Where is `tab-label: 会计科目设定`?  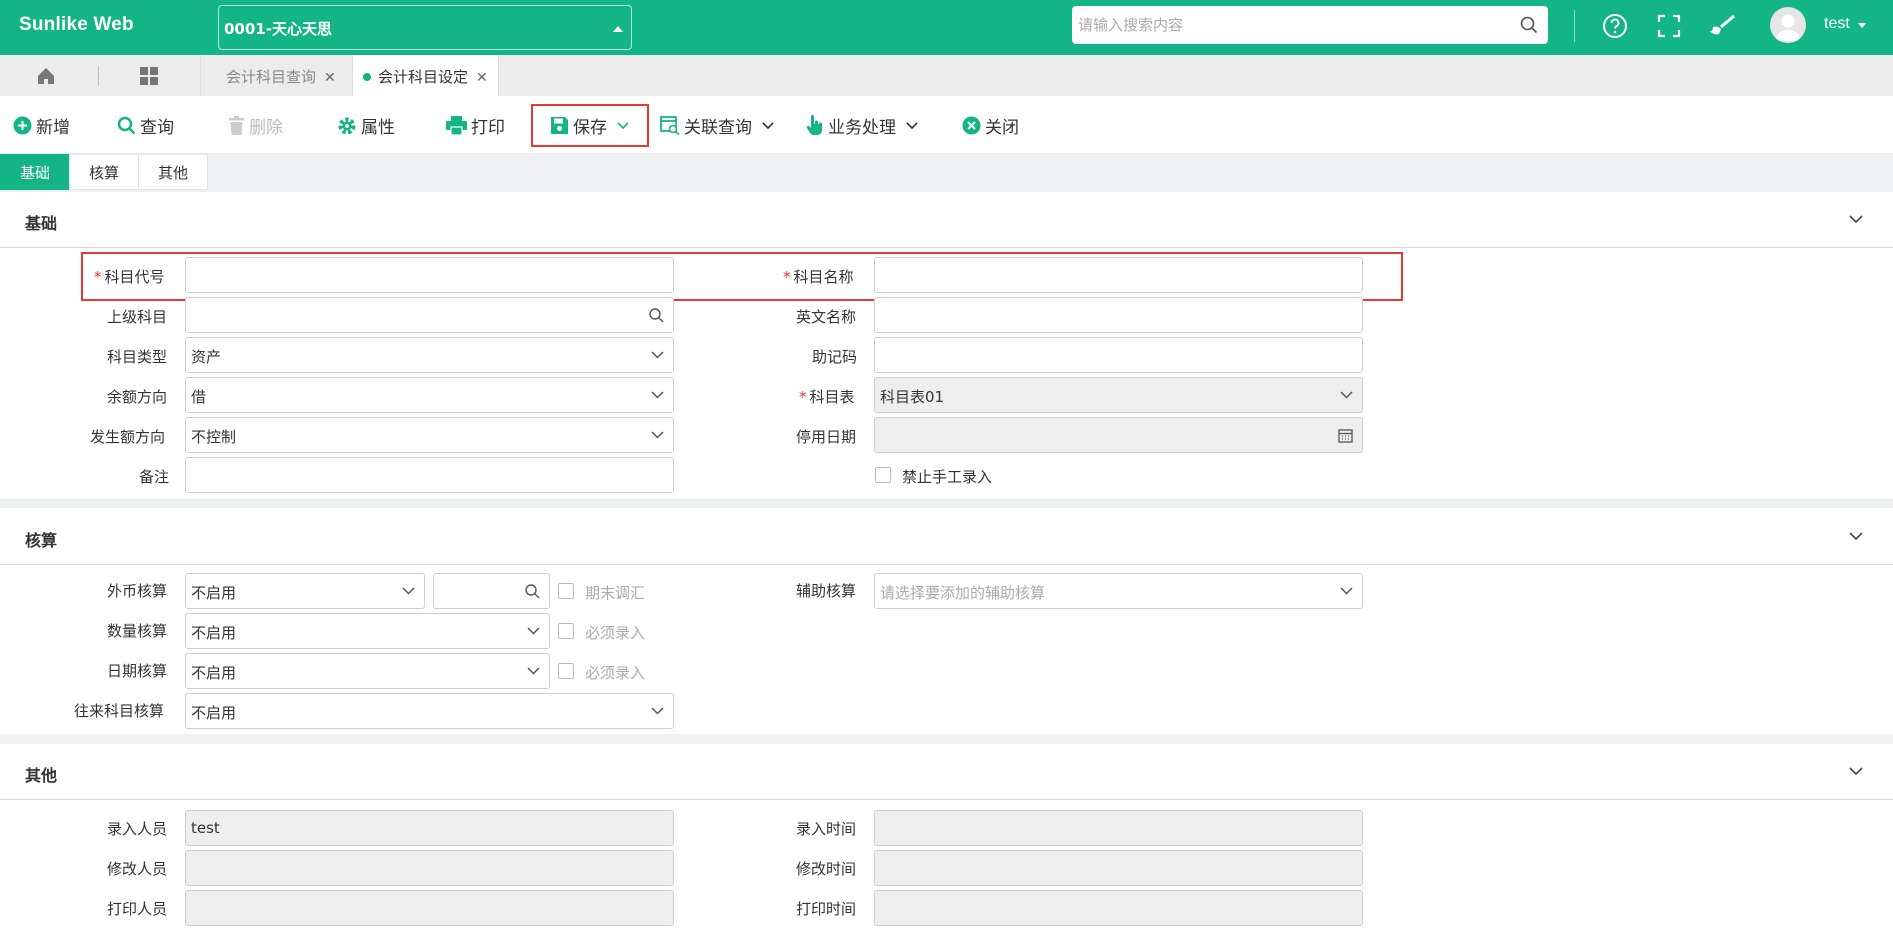 tab-label: 会计科目设定 is located at coordinates (423, 77).